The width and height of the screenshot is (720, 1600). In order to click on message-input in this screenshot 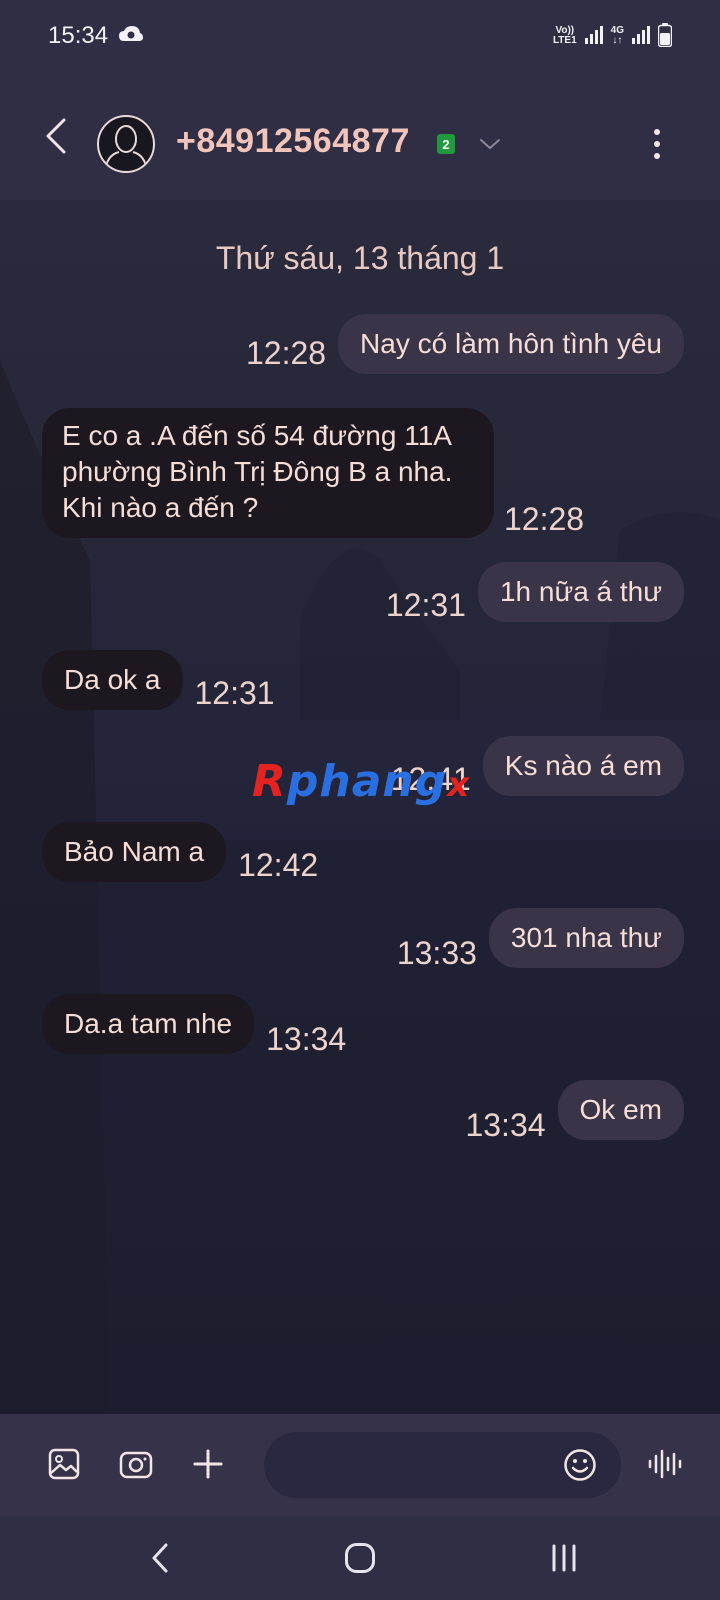, I will do `click(442, 1465)`.